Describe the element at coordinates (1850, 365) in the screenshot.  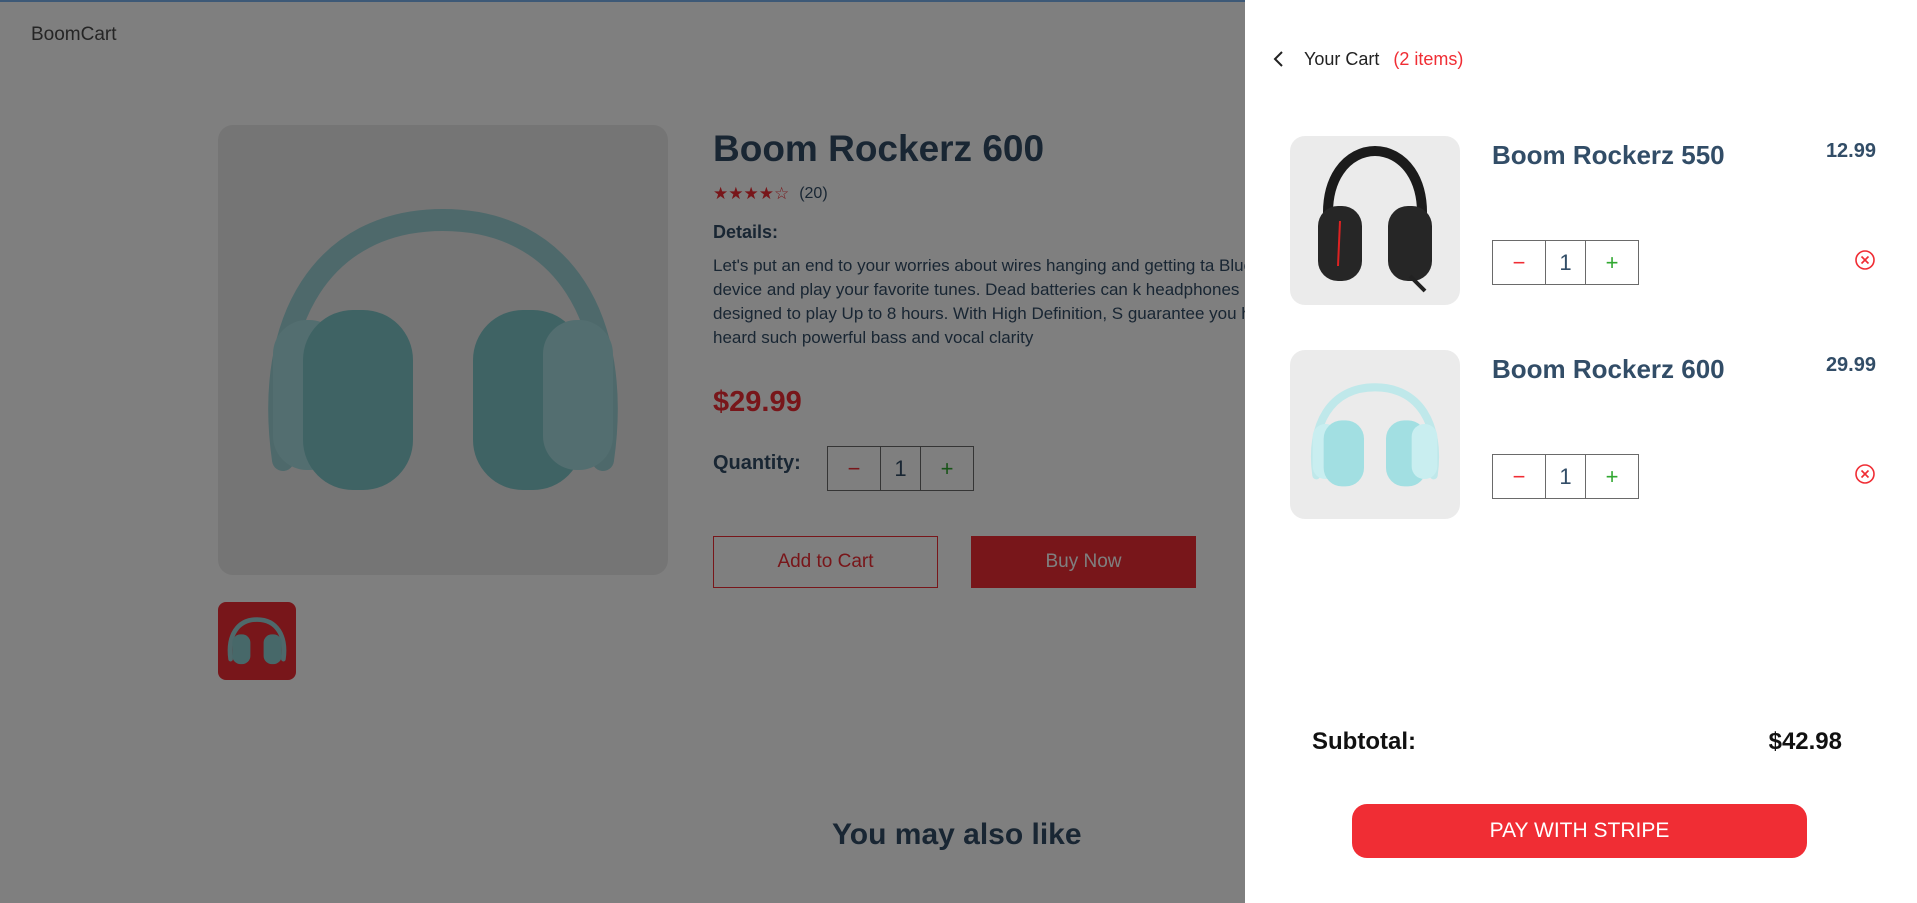
I see `cart-item-price: 29.99` at that location.